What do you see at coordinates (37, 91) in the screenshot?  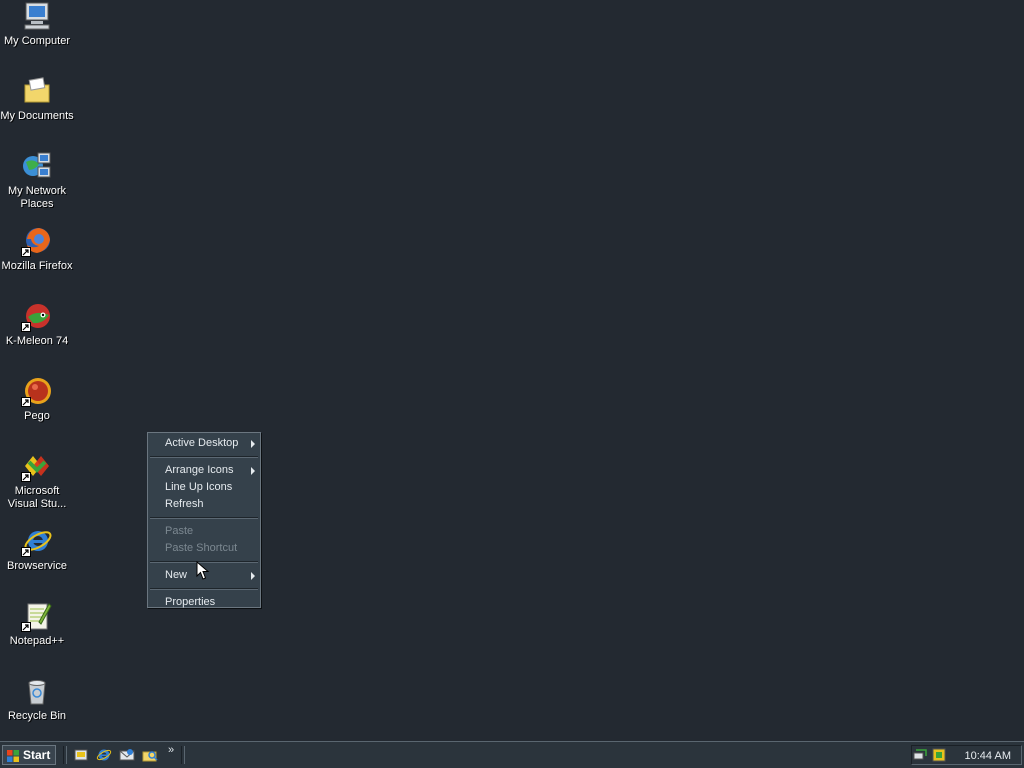 I see `documents-folder-icon` at bounding box center [37, 91].